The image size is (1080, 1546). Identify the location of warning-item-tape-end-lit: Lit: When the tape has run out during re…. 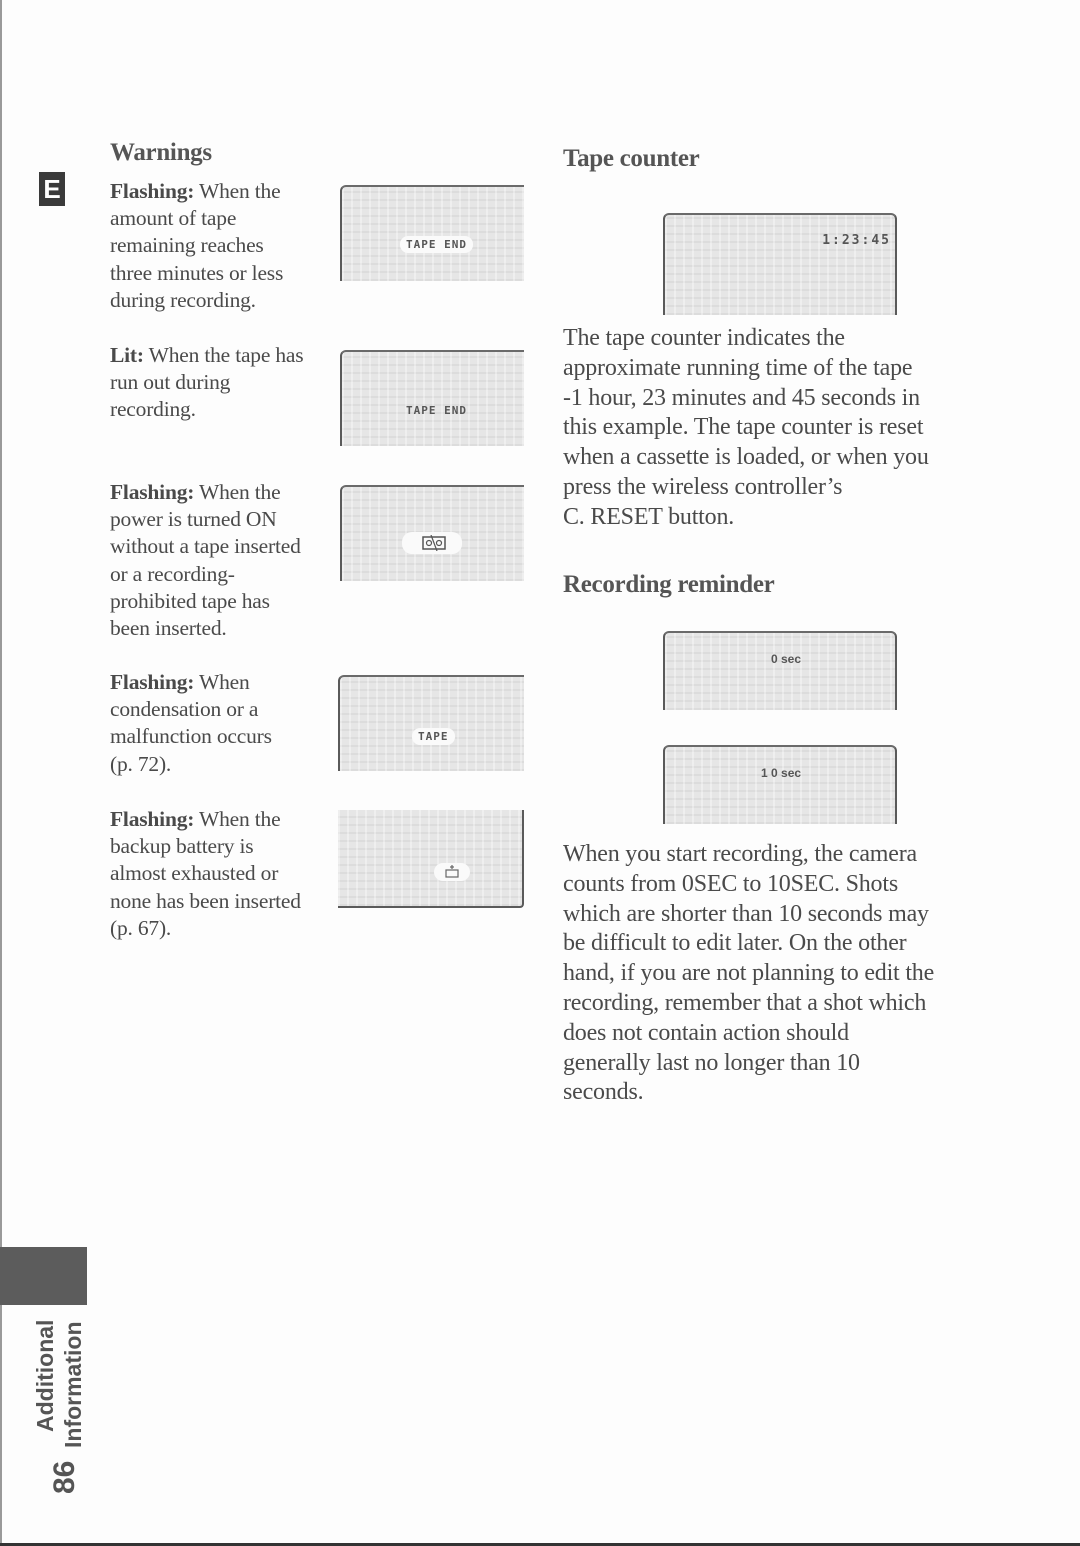
(207, 383).